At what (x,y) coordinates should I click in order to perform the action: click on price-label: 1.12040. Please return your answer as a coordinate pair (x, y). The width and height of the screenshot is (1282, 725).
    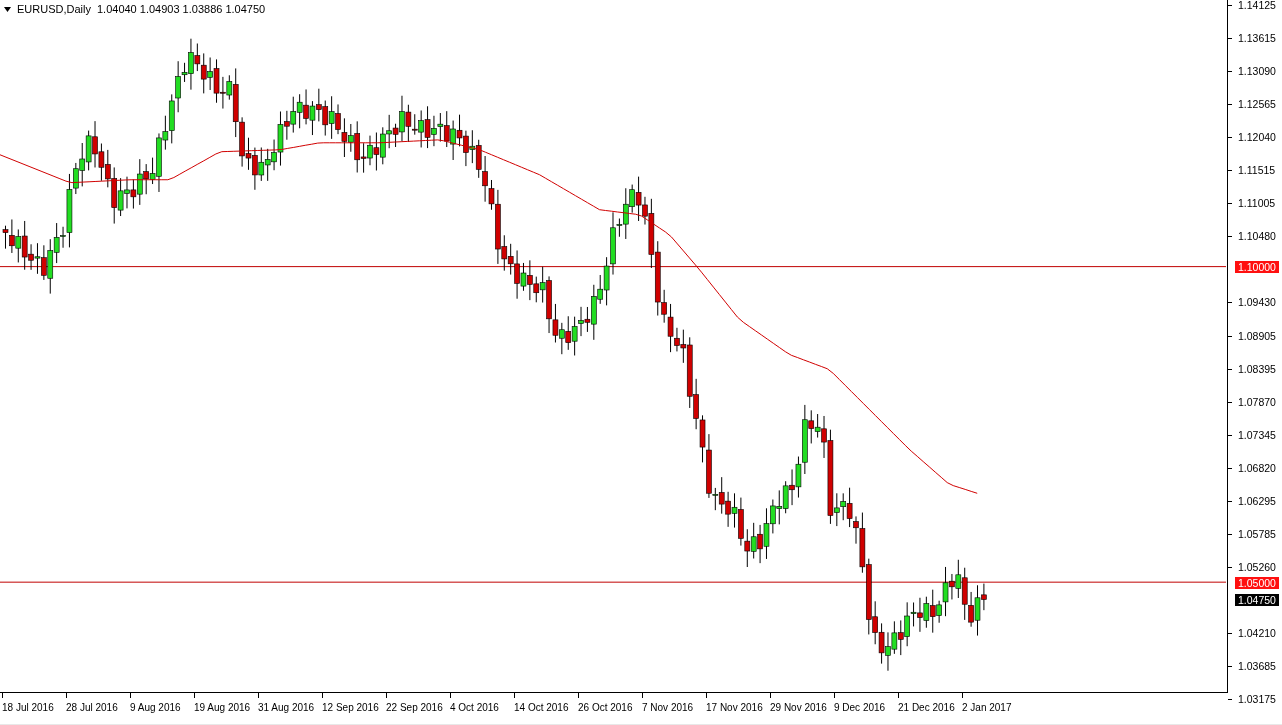
    Looking at the image, I should click on (1257, 137).